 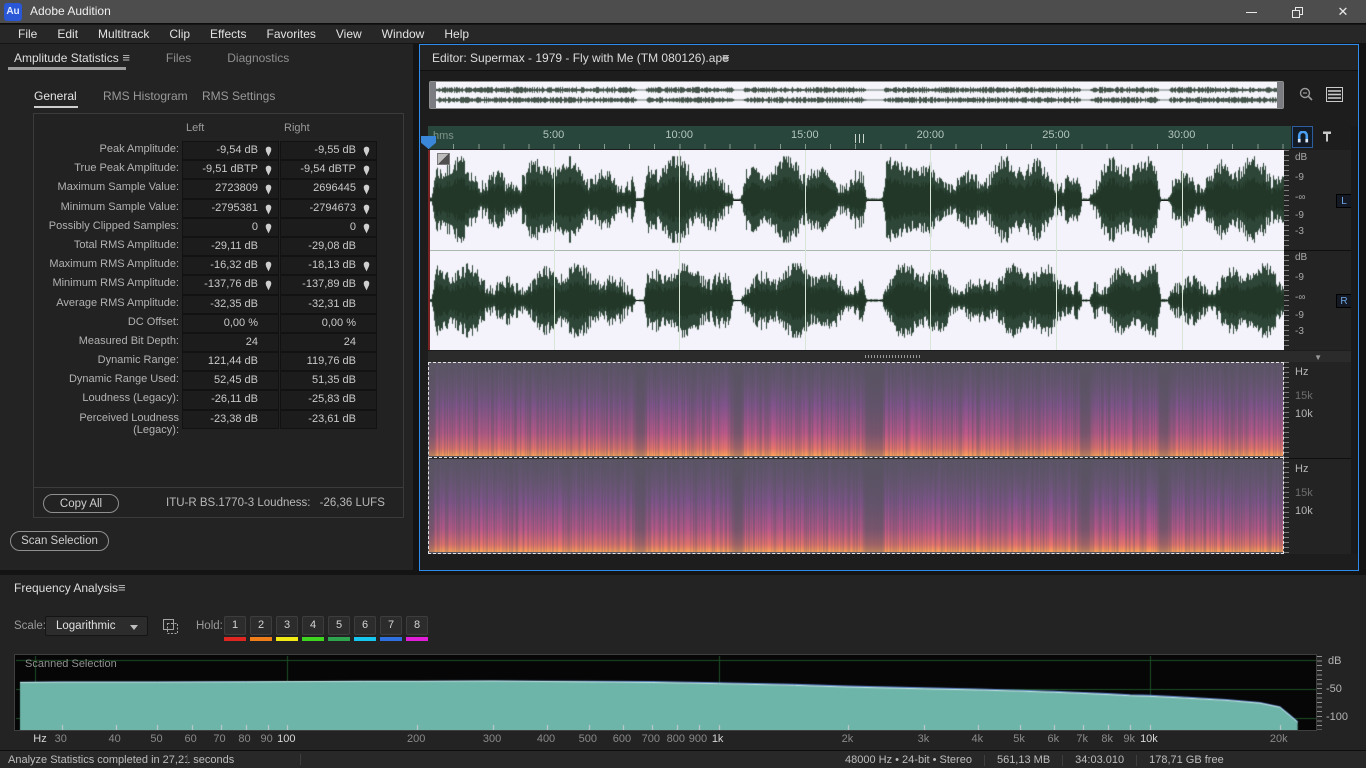 I want to click on scan-selection-button: Scan Selection, so click(x=59, y=541).